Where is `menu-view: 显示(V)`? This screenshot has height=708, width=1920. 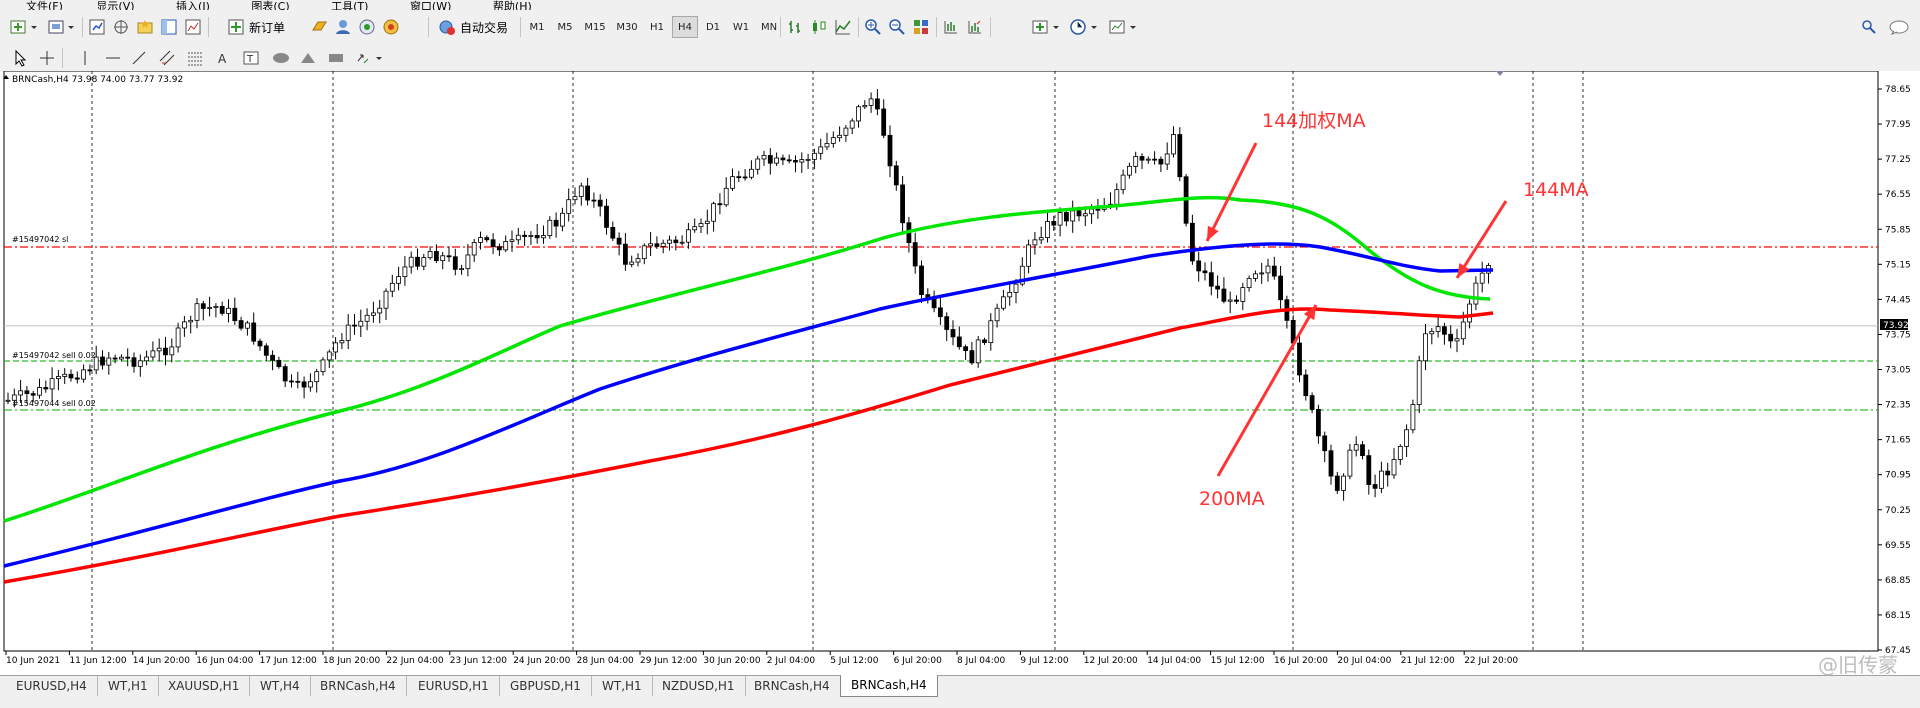 menu-view: 显示(V) is located at coordinates (115, 5).